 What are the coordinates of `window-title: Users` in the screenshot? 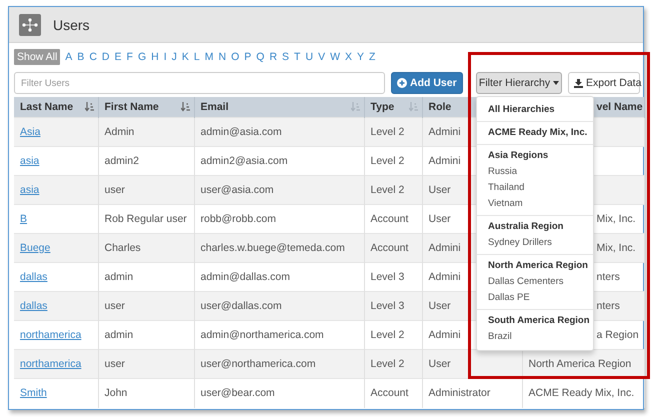 It's located at (71, 24).